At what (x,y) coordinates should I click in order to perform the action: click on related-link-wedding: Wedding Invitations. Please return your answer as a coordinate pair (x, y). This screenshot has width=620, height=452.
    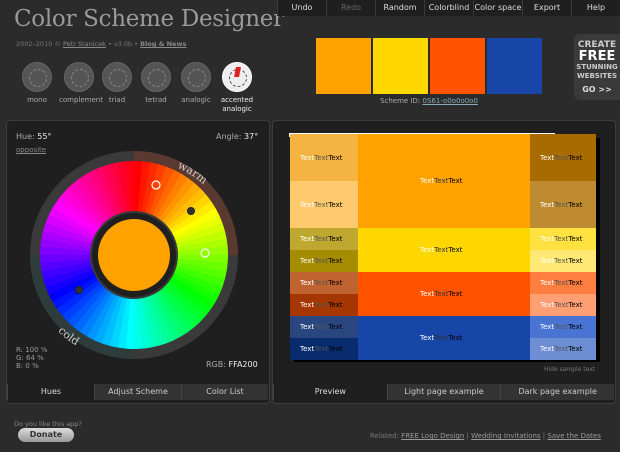
    Looking at the image, I should click on (505, 436).